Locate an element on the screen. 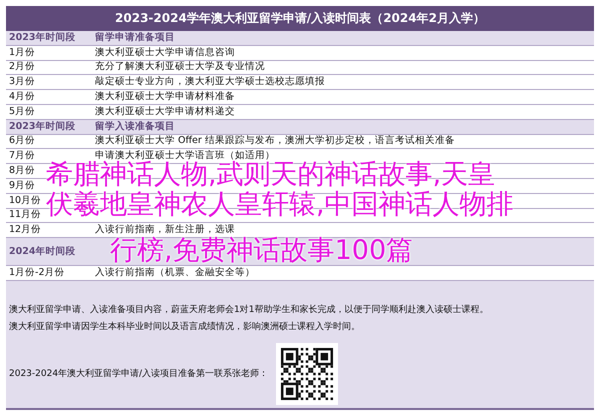 The image size is (600, 417). note-text: 澳大利亚留学申请因学生本科毕业时间以及语言成绩情况，影响澳洲硕士课程入学时间。 is located at coordinates (185, 326).